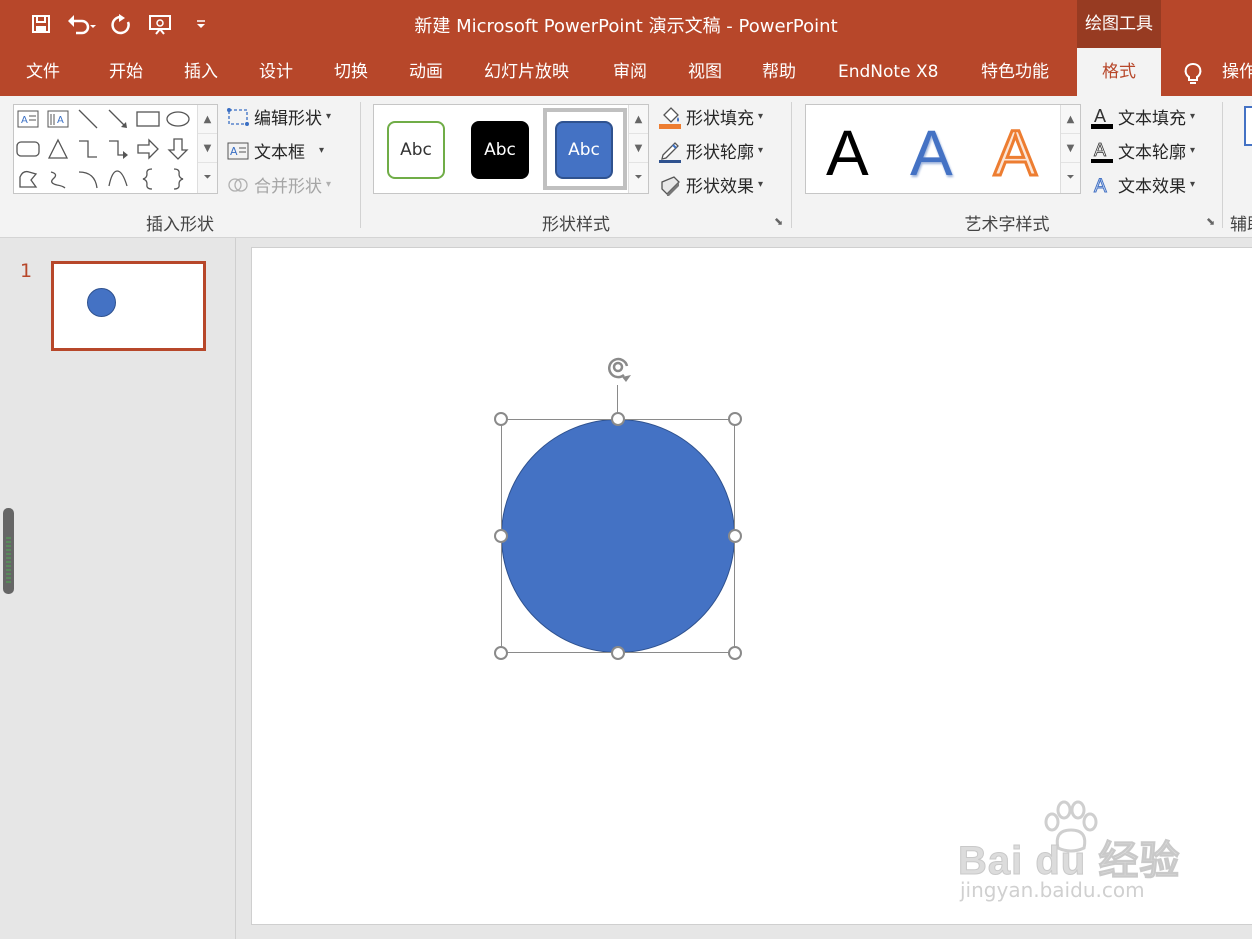  Describe the element at coordinates (779, 72) in the screenshot. I see `tab-help: 帮助` at that location.